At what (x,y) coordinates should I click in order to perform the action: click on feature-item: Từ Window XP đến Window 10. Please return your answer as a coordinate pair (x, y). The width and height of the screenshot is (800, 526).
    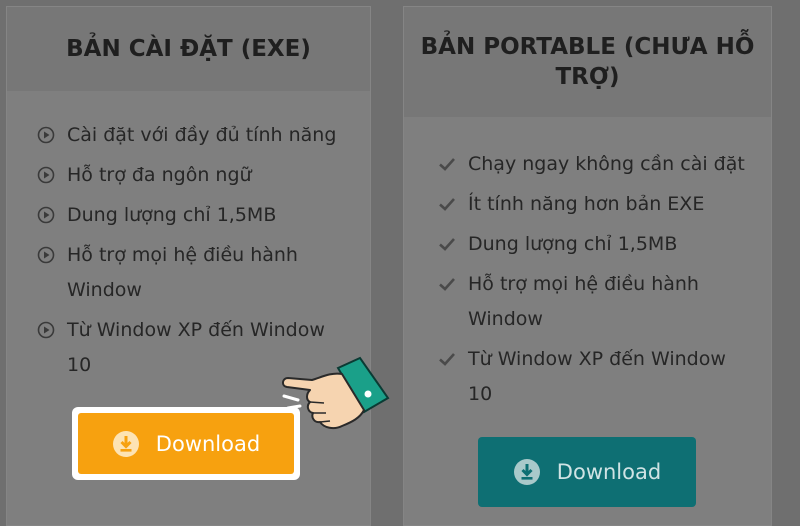
    Looking at the image, I should click on (604, 377).